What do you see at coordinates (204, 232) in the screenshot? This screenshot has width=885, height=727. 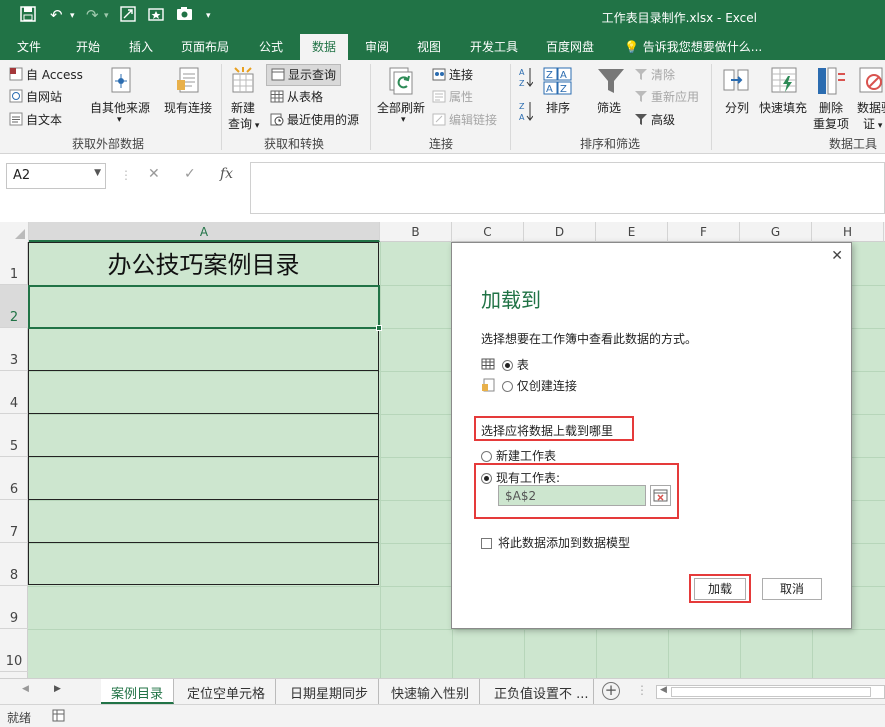 I see `column-header-a: A` at bounding box center [204, 232].